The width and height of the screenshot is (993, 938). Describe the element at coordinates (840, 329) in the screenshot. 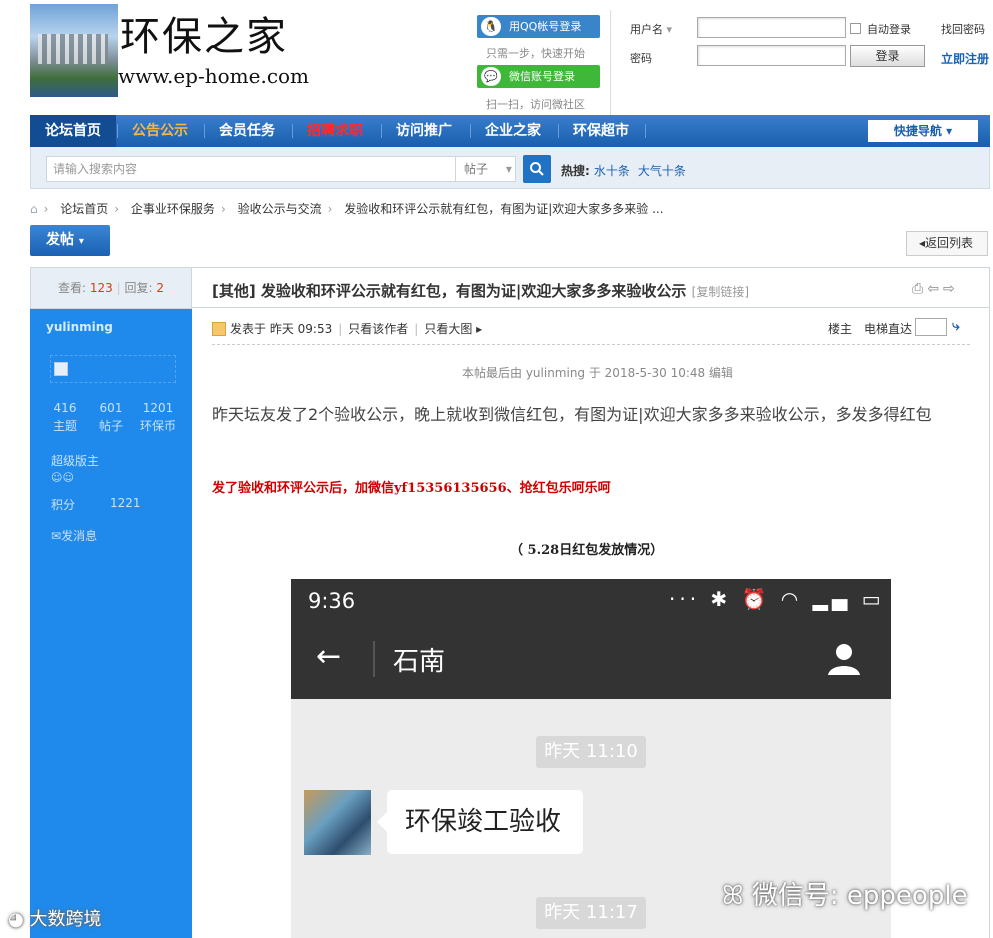

I see `floor-label: 楼主` at that location.